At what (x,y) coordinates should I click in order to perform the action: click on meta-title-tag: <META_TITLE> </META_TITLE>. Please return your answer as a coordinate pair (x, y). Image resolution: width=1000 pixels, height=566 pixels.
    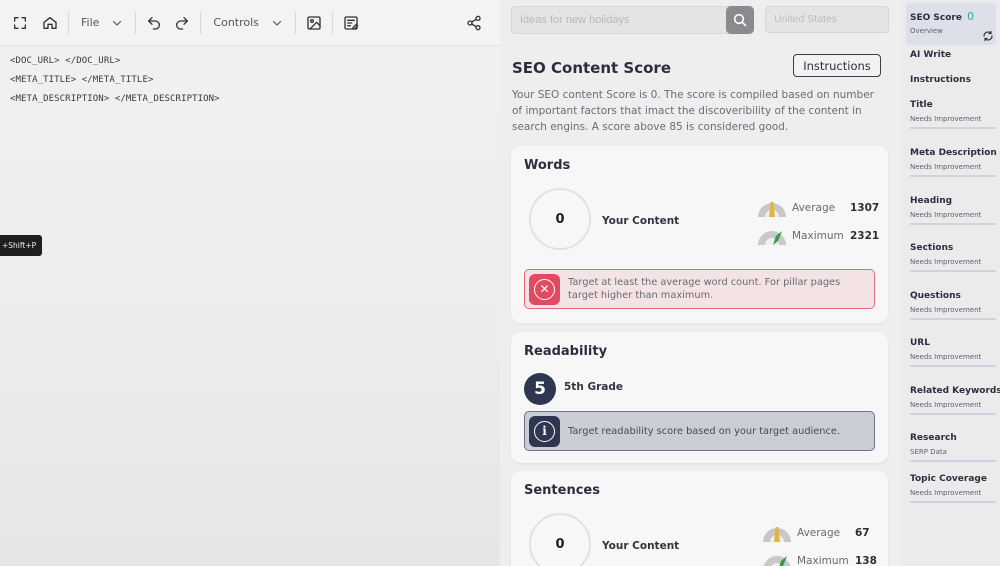
    Looking at the image, I should click on (82, 80).